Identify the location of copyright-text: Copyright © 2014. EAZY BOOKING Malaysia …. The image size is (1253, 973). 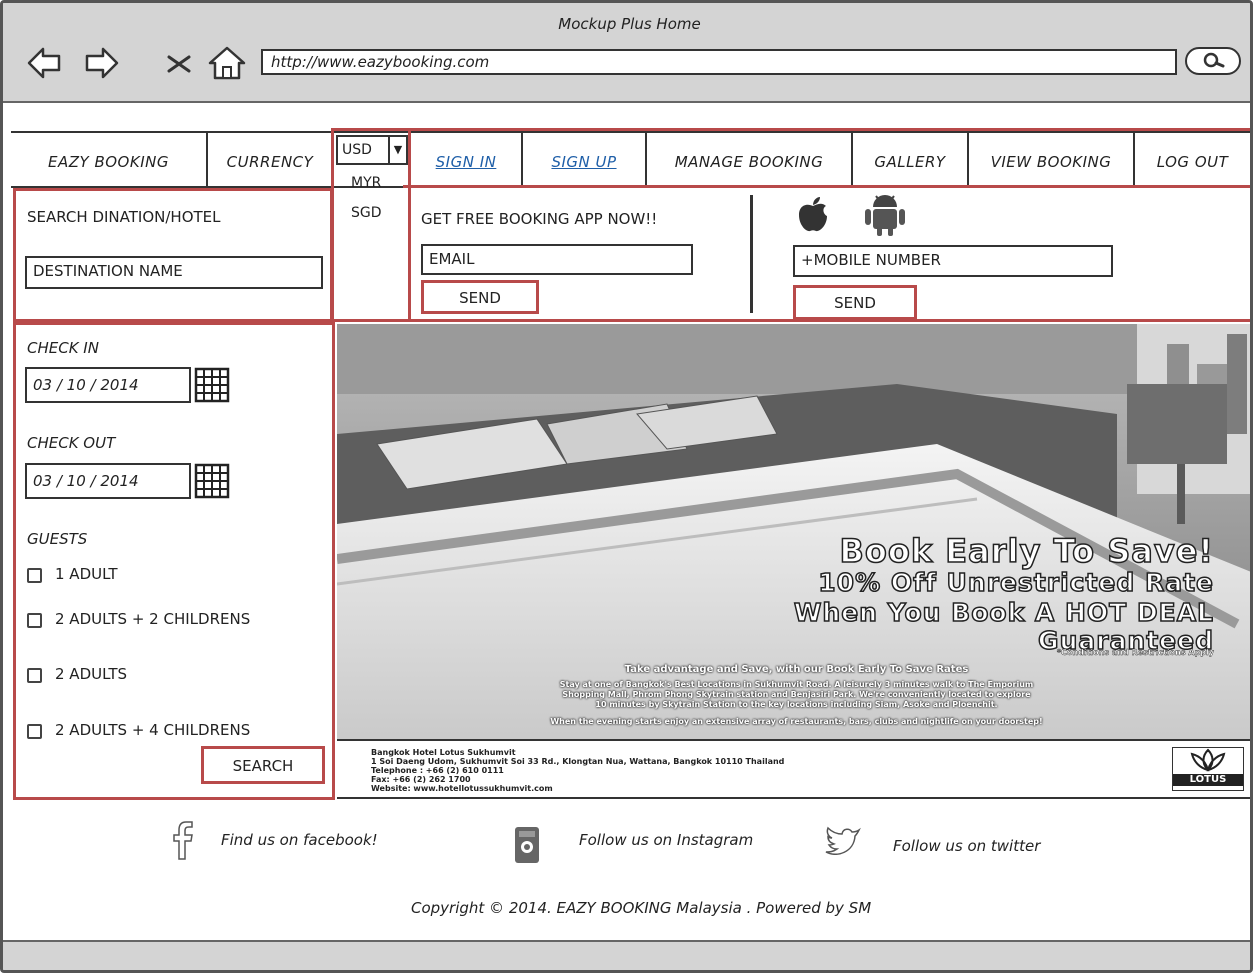
(641, 908).